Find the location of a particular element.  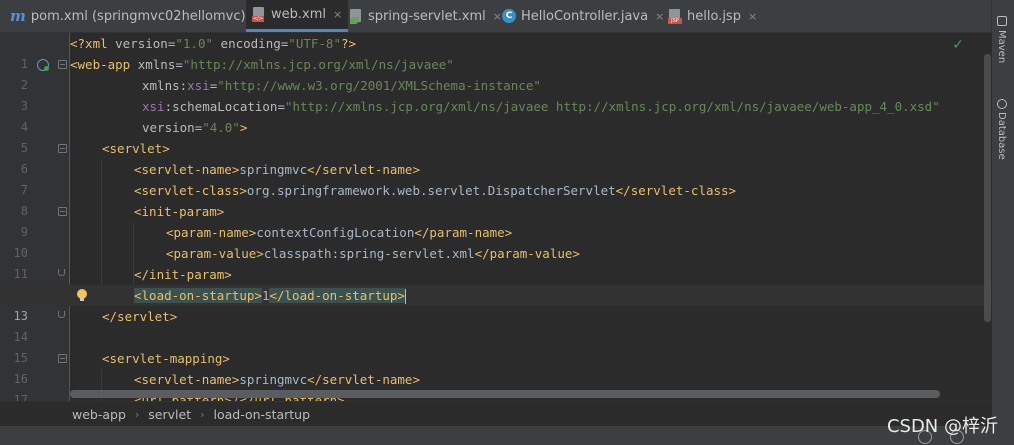

attr-value: "UTF-8" is located at coordinates (314, 43).